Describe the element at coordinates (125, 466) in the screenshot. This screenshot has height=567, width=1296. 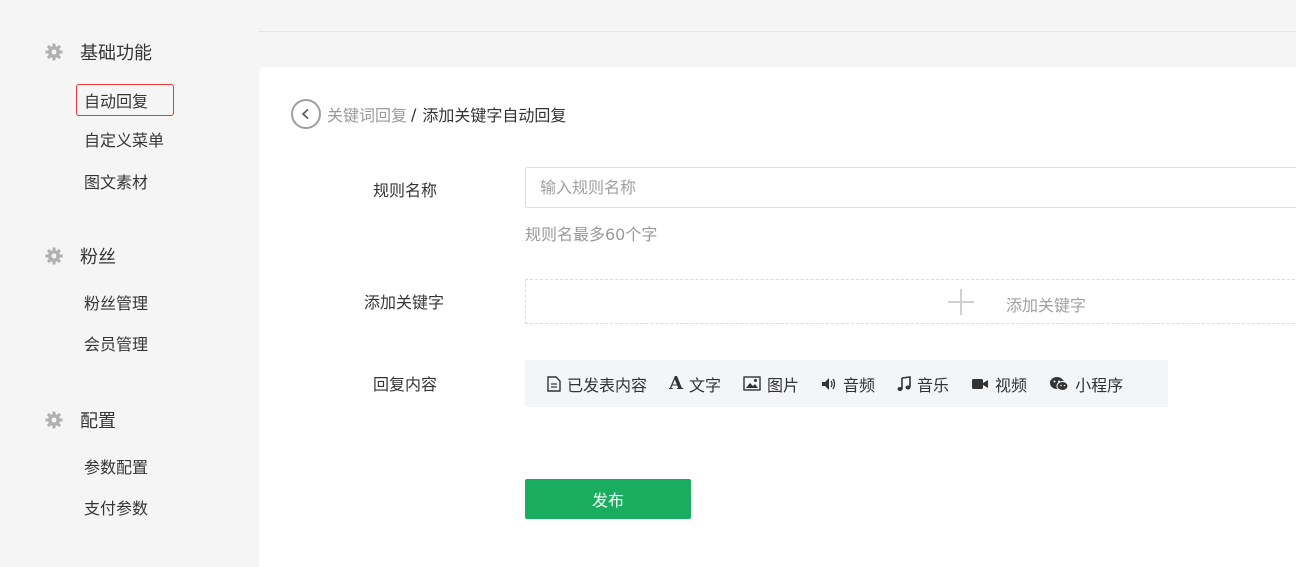
I see `sidebar-item-parameter-config: 参数配置` at that location.